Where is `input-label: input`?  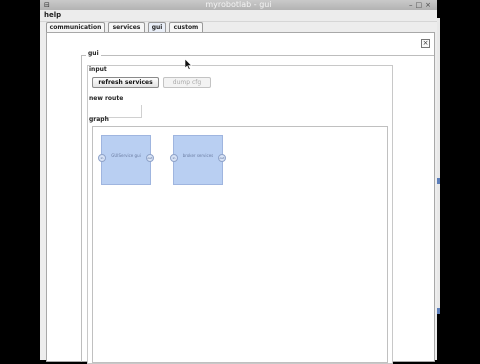
input-label: input is located at coordinates (98, 69).